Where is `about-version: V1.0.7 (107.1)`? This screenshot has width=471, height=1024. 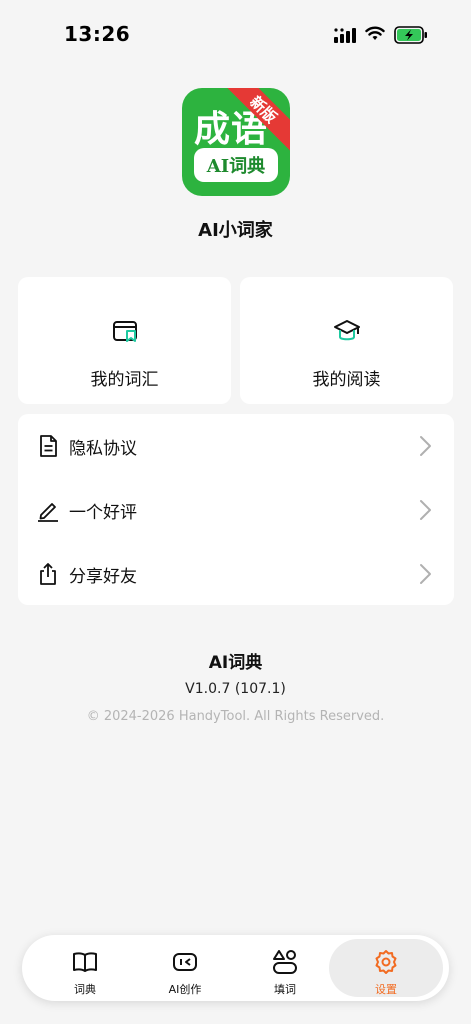
about-version: V1.0.7 (107.1) is located at coordinates (235, 689).